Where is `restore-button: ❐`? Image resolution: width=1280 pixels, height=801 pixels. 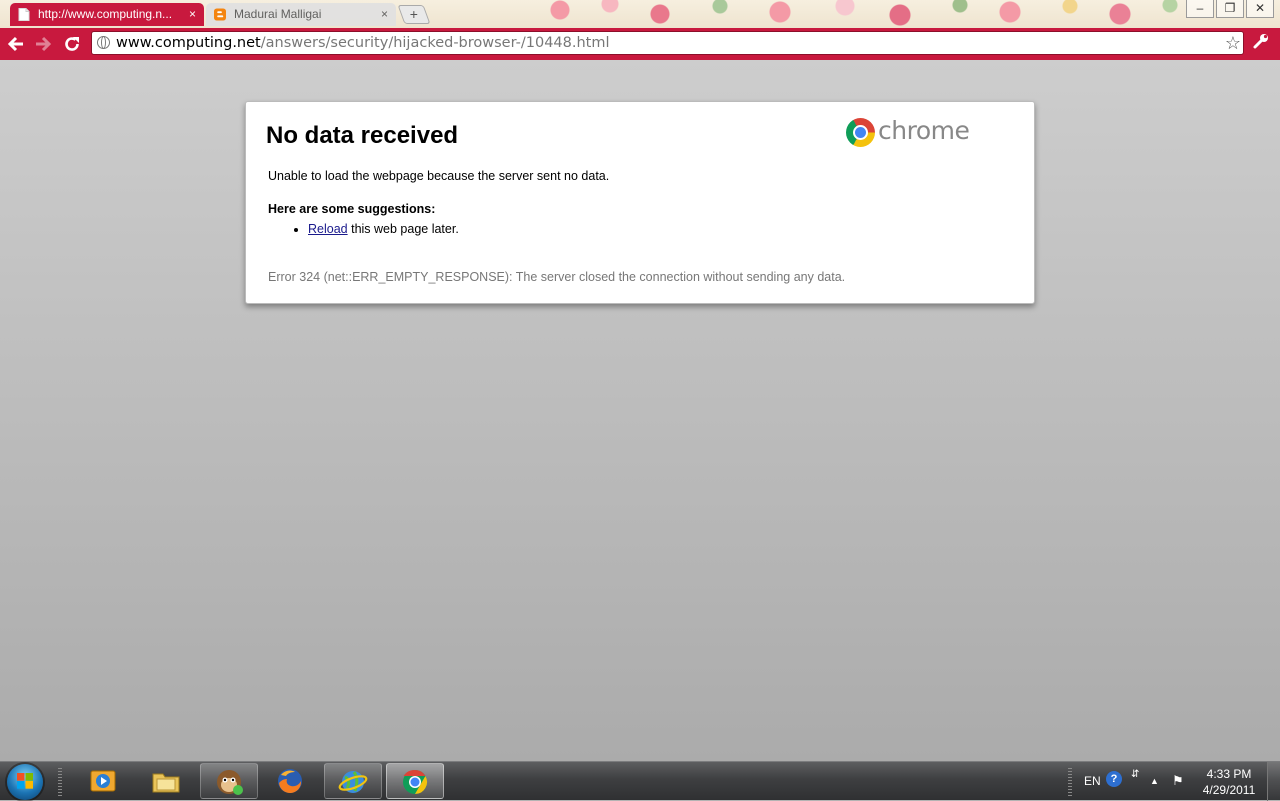
restore-button: ❐ is located at coordinates (1230, 9).